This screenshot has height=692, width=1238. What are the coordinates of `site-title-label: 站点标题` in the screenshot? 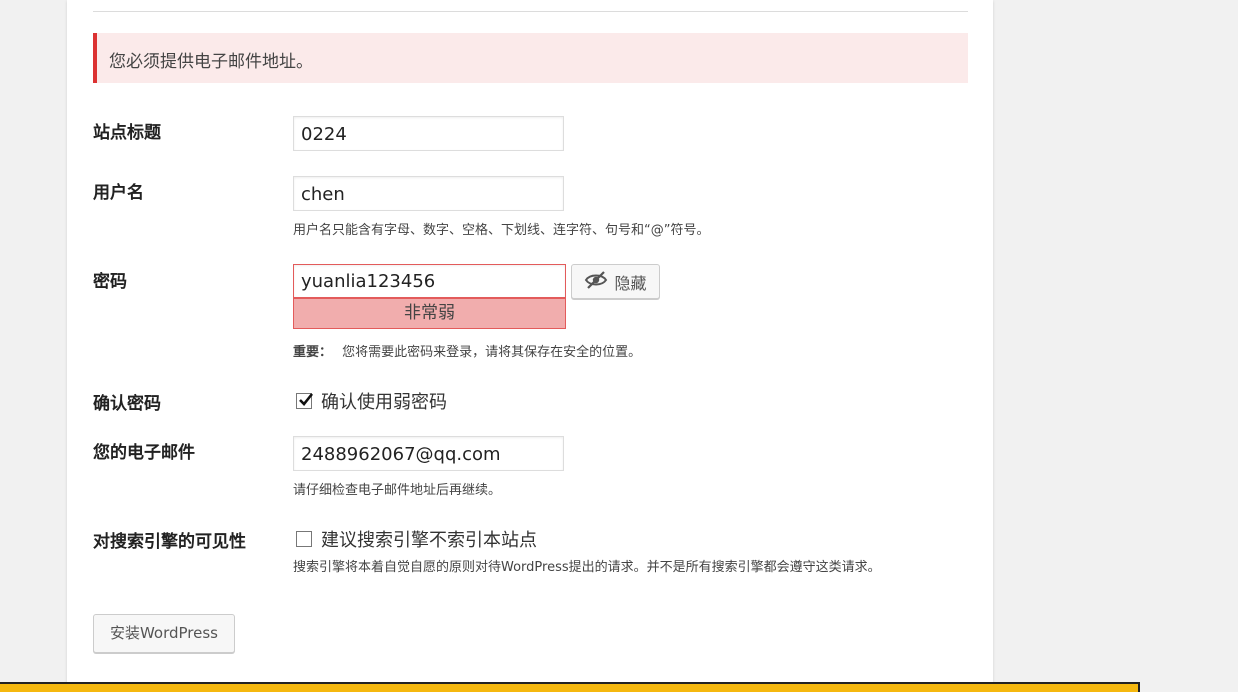 It's located at (127, 133).